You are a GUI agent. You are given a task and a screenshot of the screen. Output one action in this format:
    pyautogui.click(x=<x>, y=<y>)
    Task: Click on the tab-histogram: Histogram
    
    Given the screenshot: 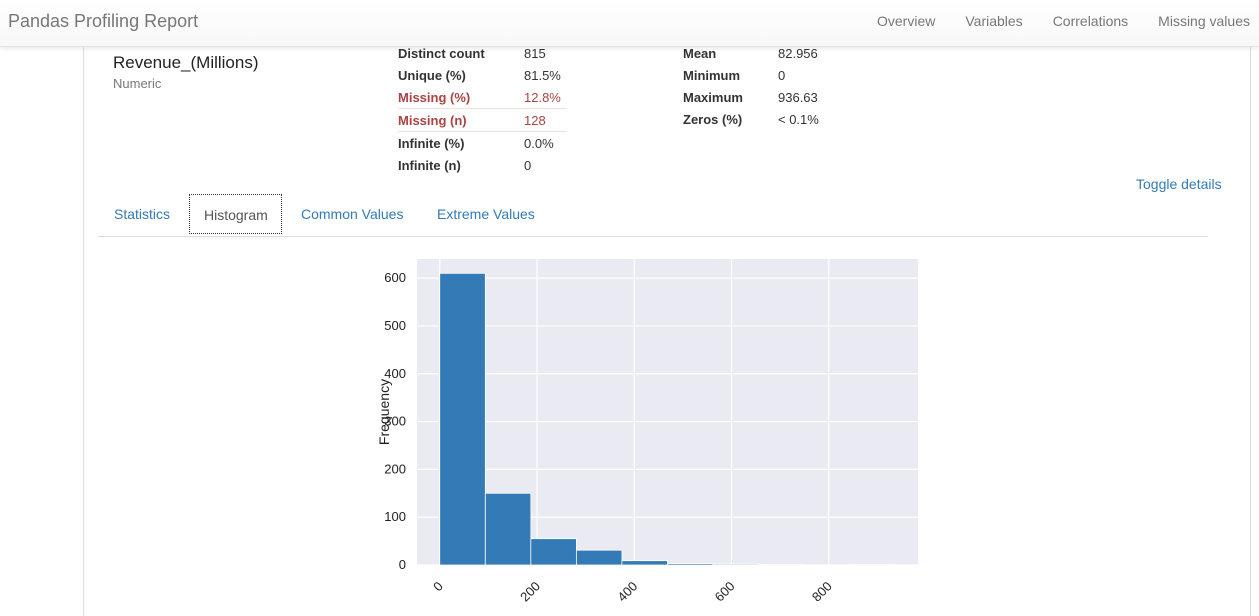 What is the action you would take?
    pyautogui.click(x=235, y=214)
    